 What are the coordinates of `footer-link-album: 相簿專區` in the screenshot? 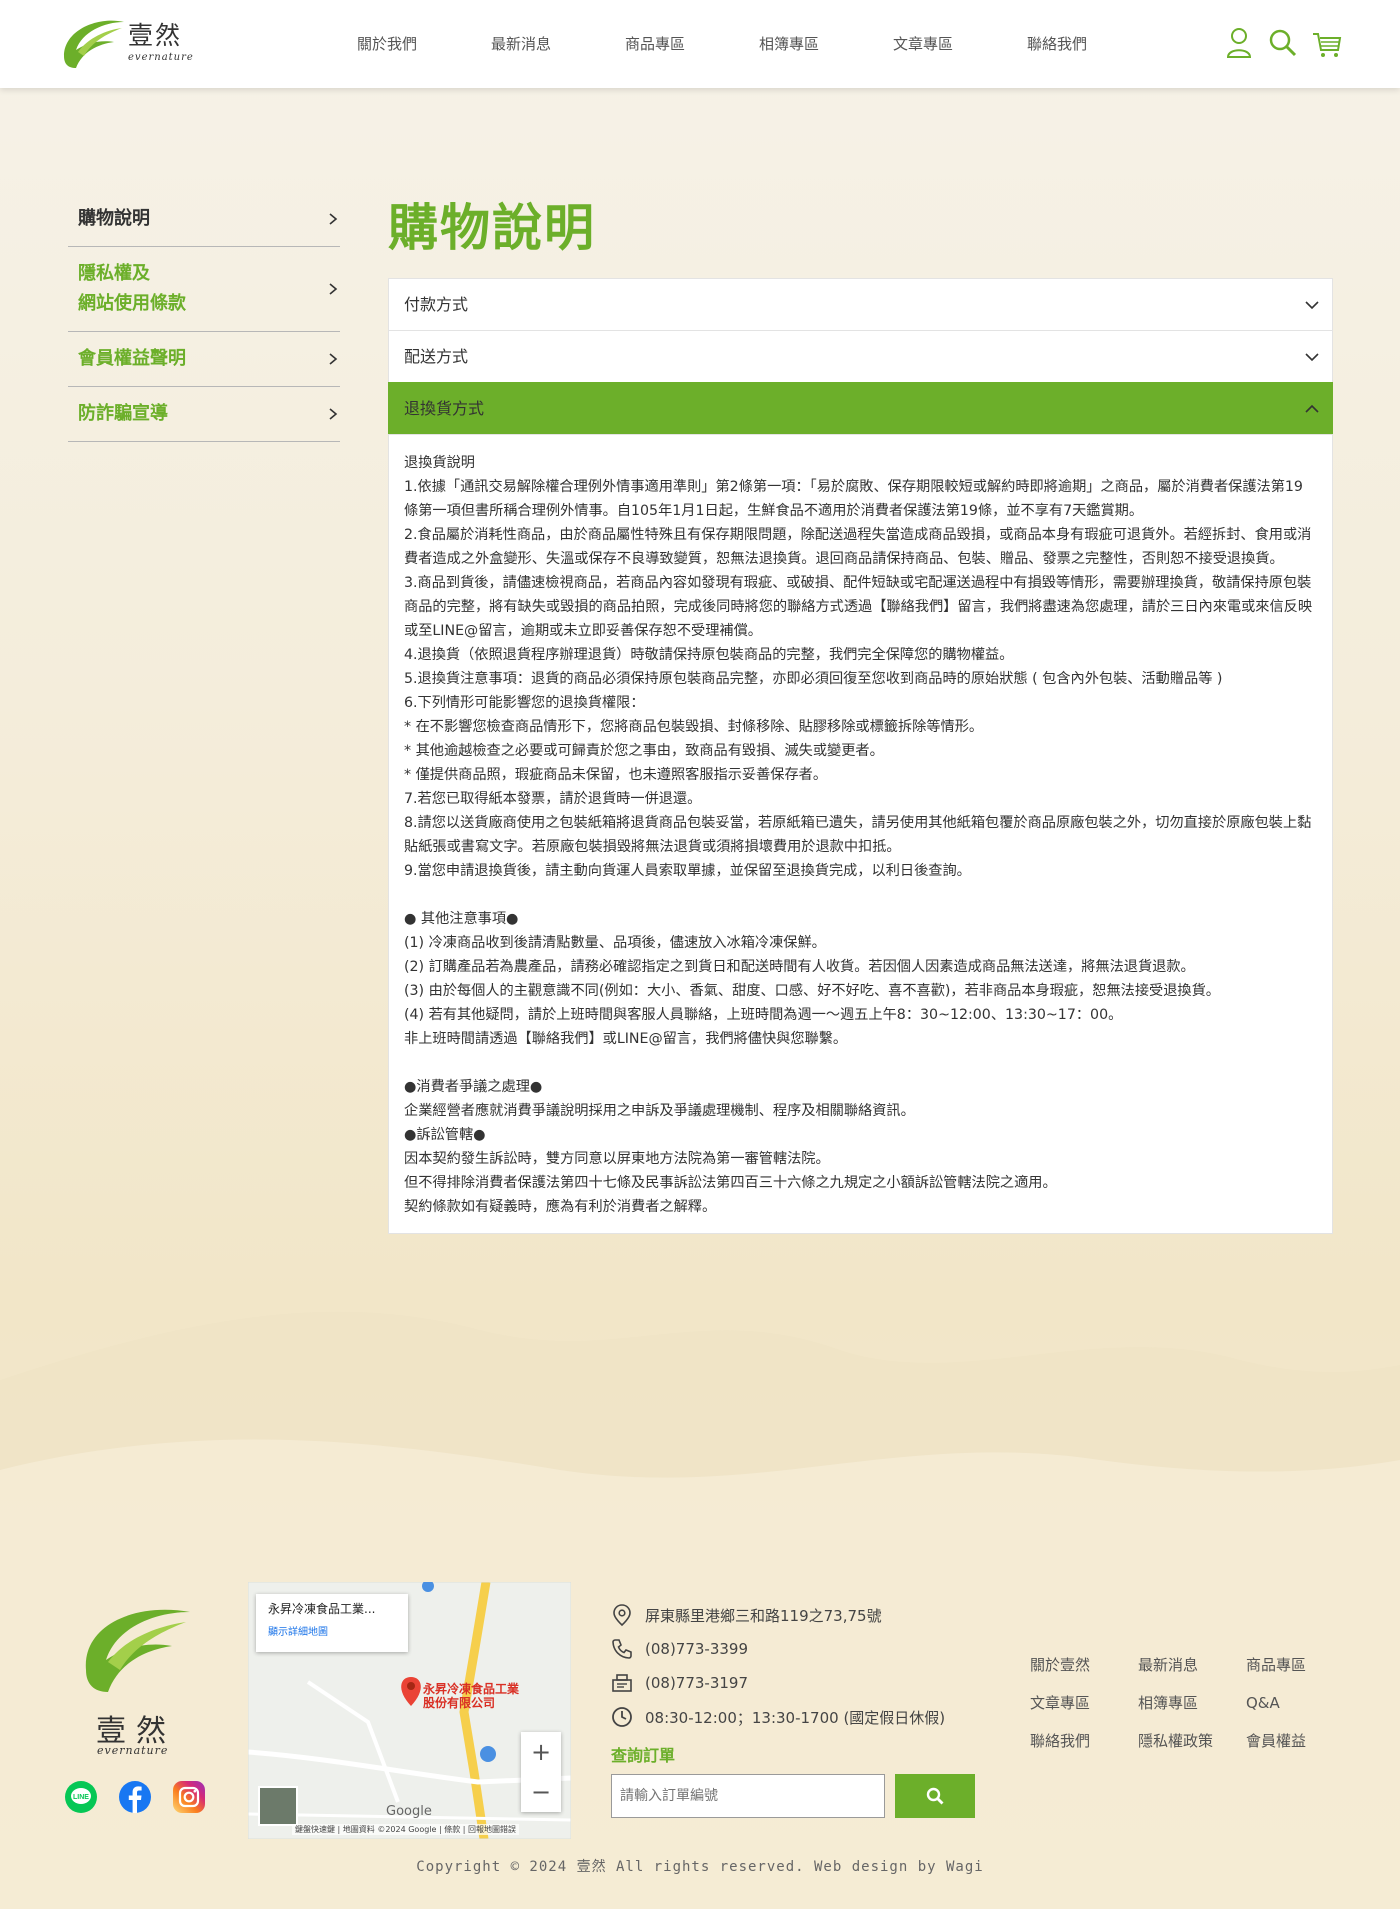 It's located at (1192, 1703).